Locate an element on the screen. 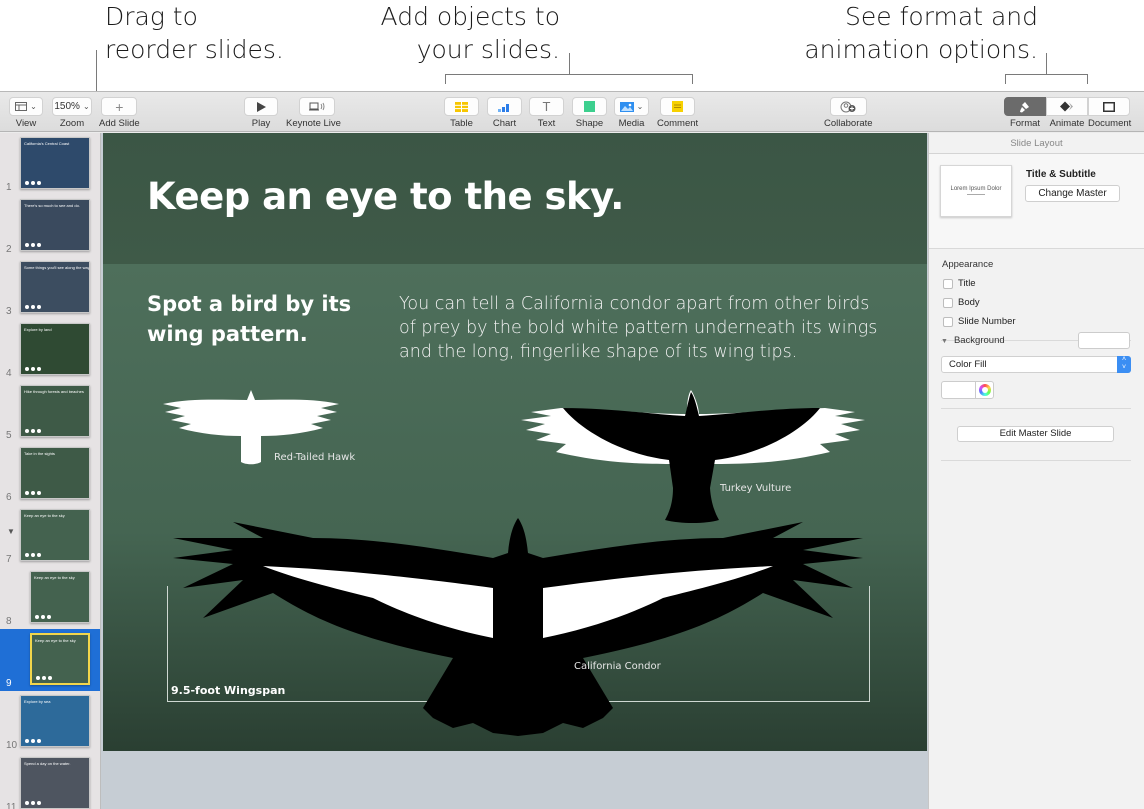 This screenshot has height=809, width=1144. add-slide-button: + Add Slide is located at coordinates (119, 113).